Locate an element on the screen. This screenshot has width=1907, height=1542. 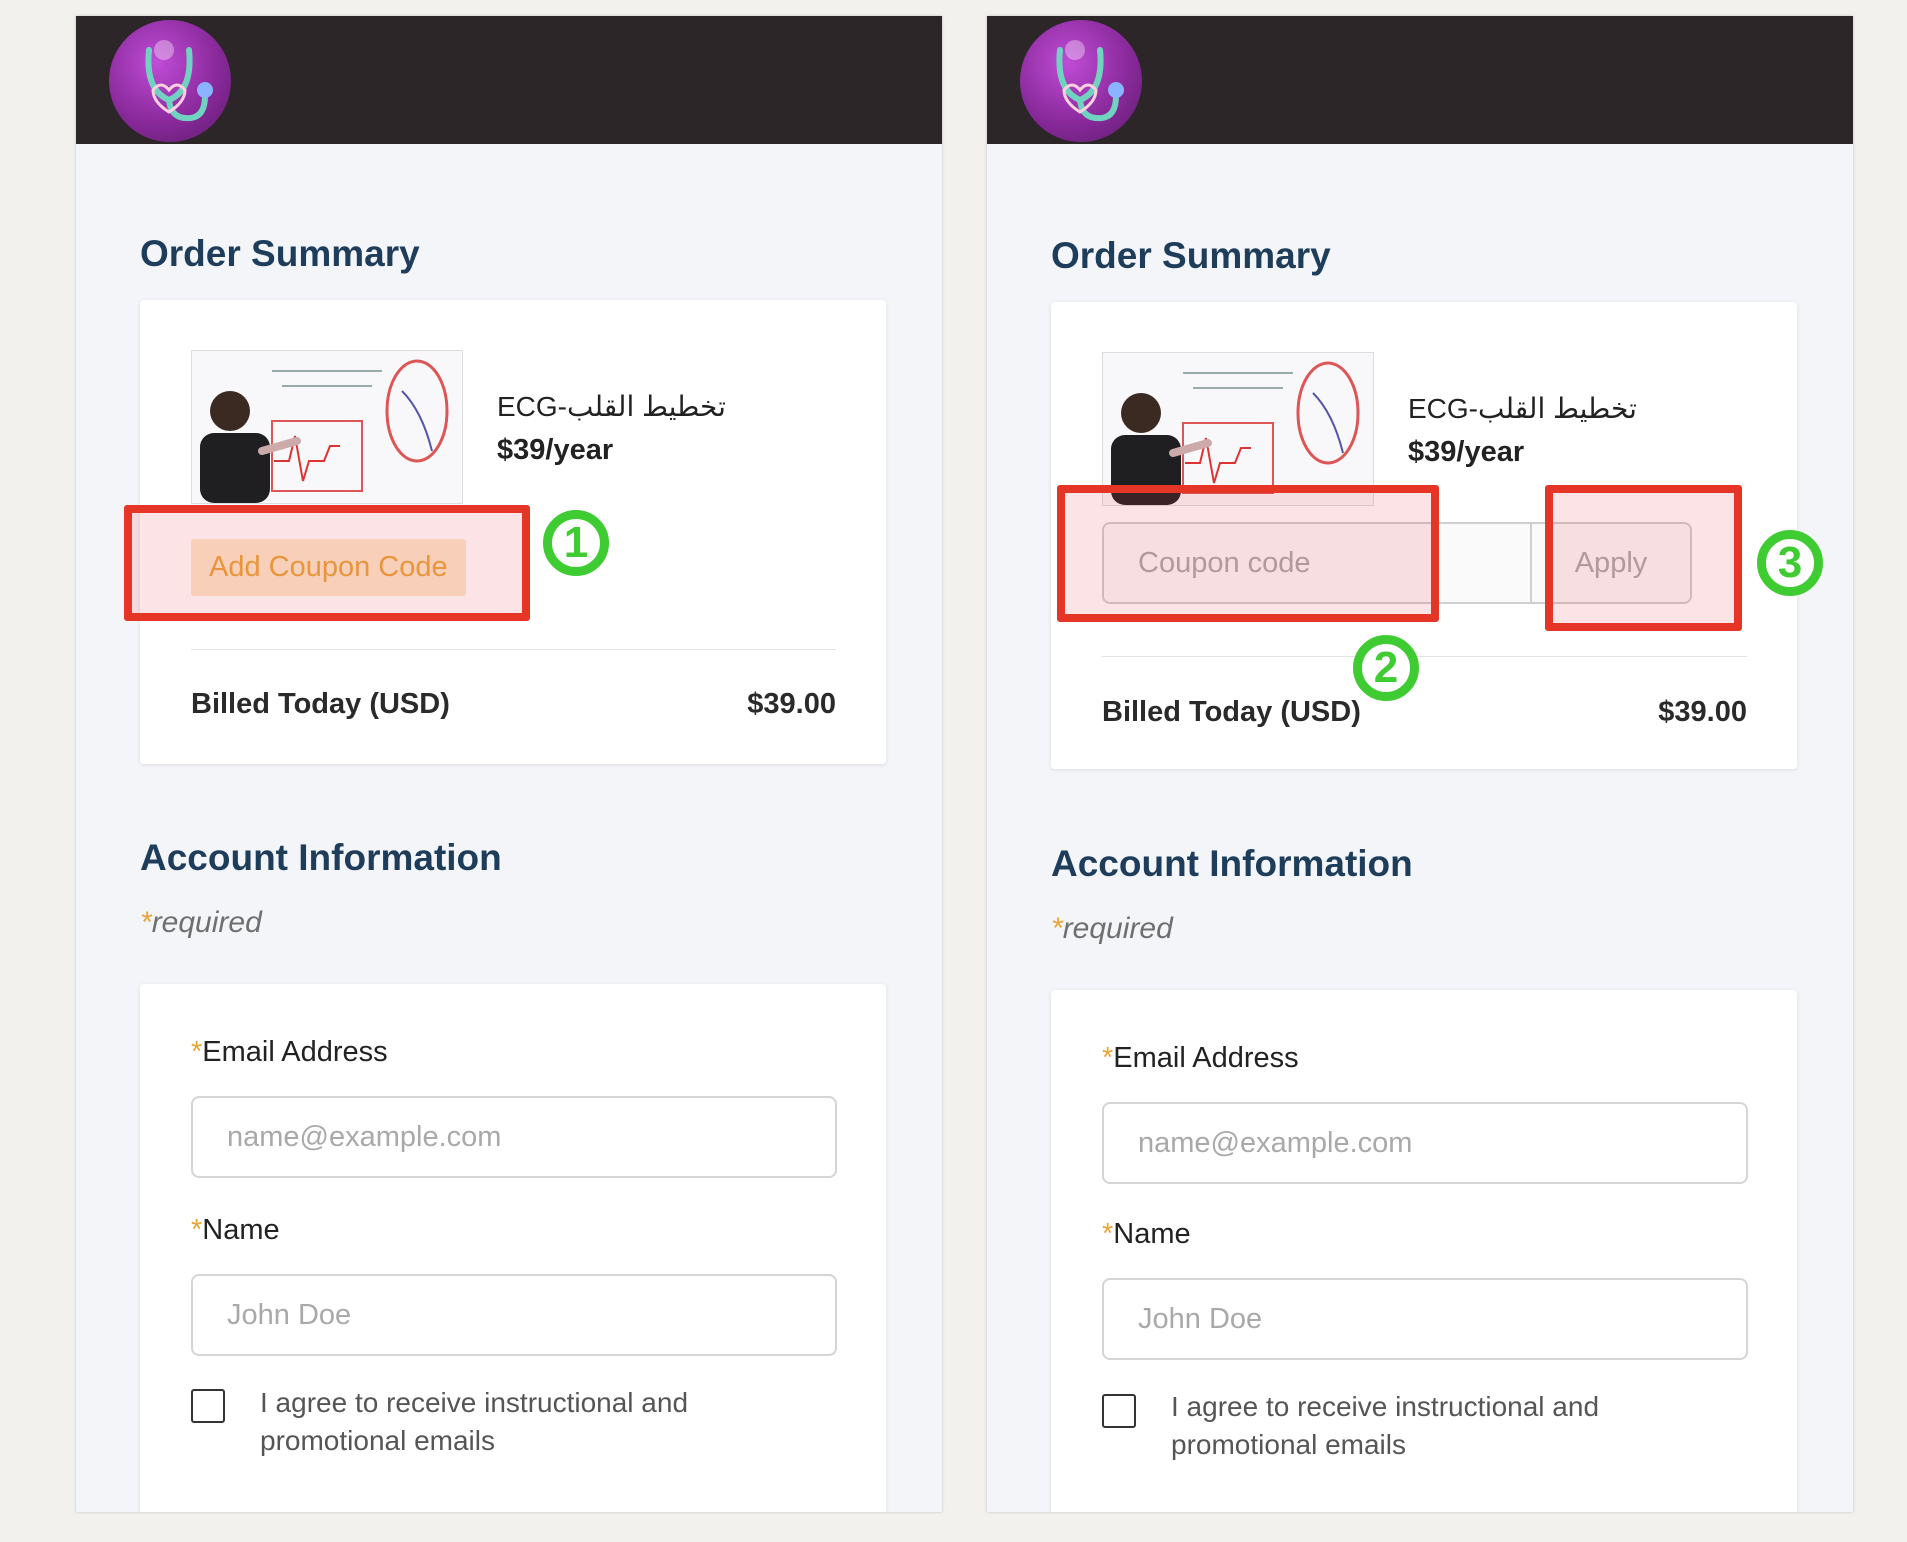
step-1-badge: 1 is located at coordinates (576, 543).